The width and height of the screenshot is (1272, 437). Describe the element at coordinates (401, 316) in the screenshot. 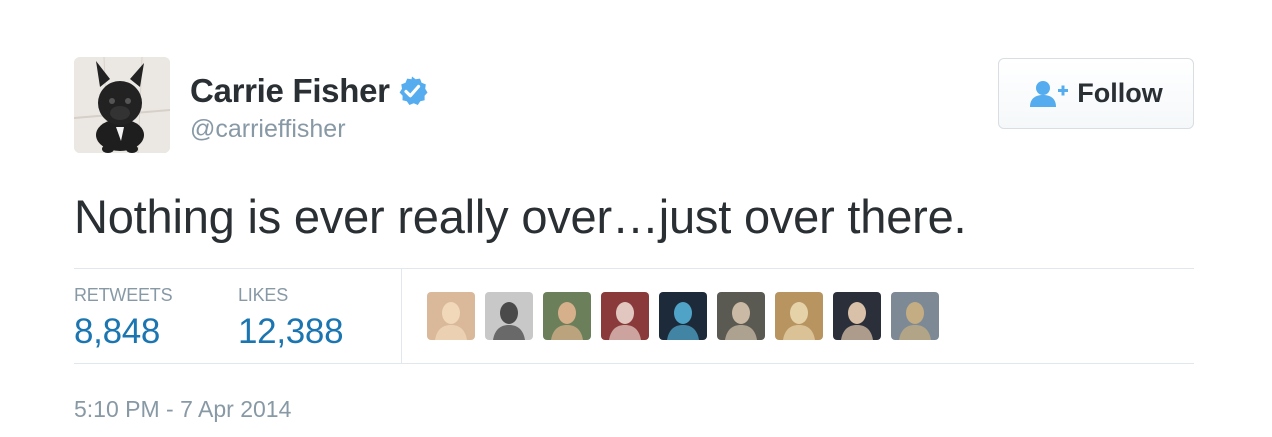

I see `stats-divider` at that location.